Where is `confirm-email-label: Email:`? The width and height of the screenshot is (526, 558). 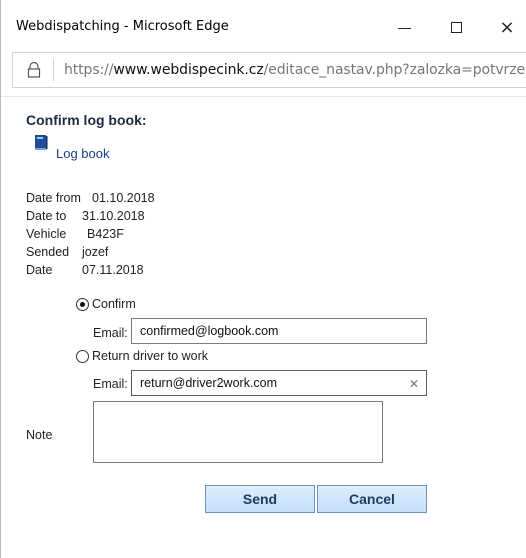 confirm-email-label: Email: is located at coordinates (110, 333).